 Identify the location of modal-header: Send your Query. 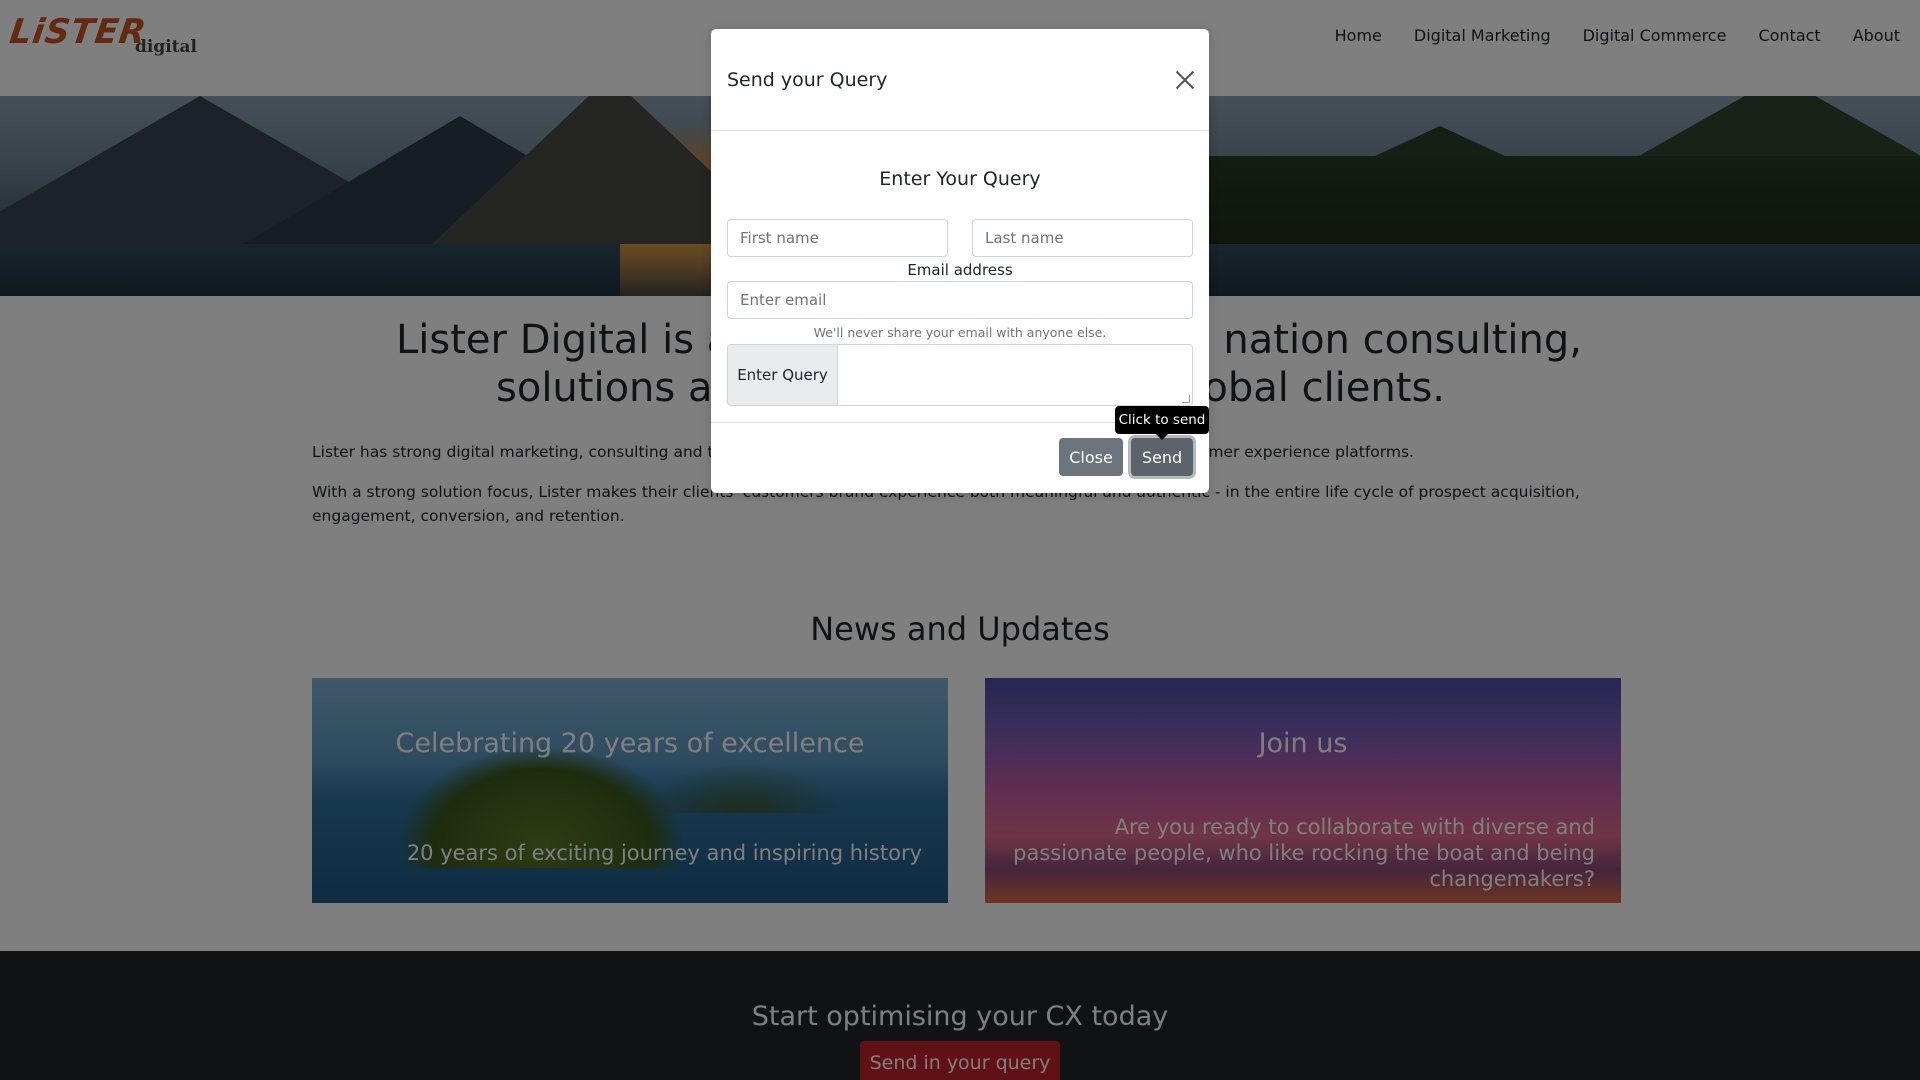
(960, 80).